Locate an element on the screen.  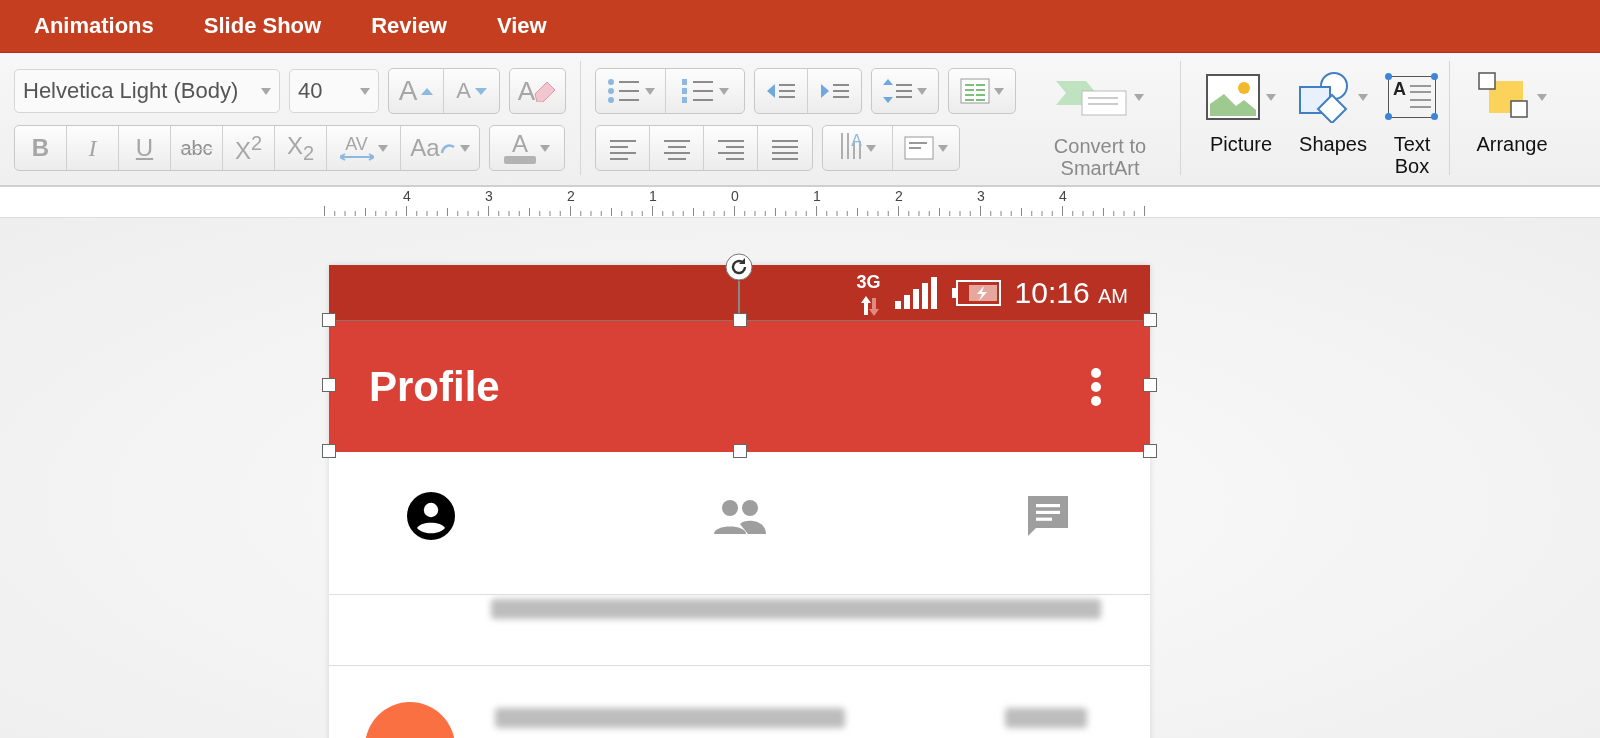
battery-charging-icon is located at coordinates (975, 292).